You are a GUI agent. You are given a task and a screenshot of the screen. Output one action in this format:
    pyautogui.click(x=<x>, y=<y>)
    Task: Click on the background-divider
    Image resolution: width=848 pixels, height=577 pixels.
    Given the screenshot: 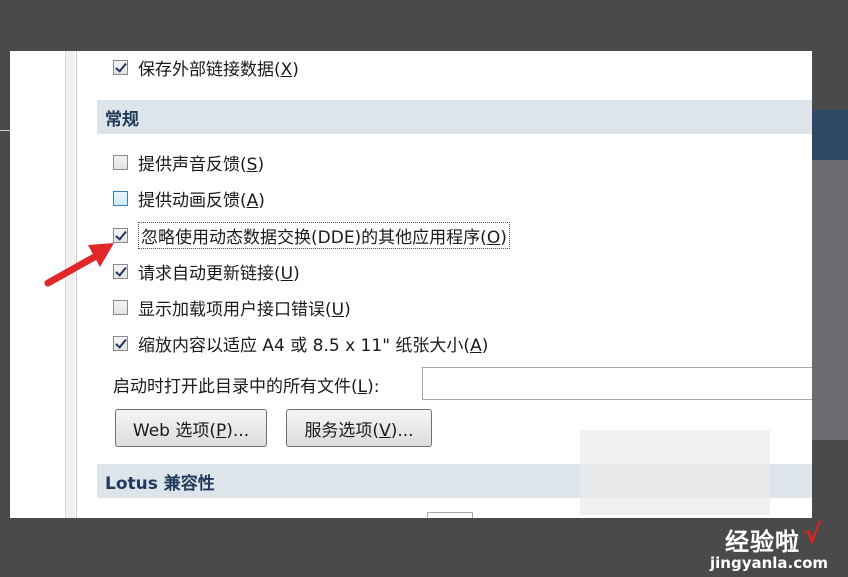 What is the action you would take?
    pyautogui.click(x=5, y=160)
    